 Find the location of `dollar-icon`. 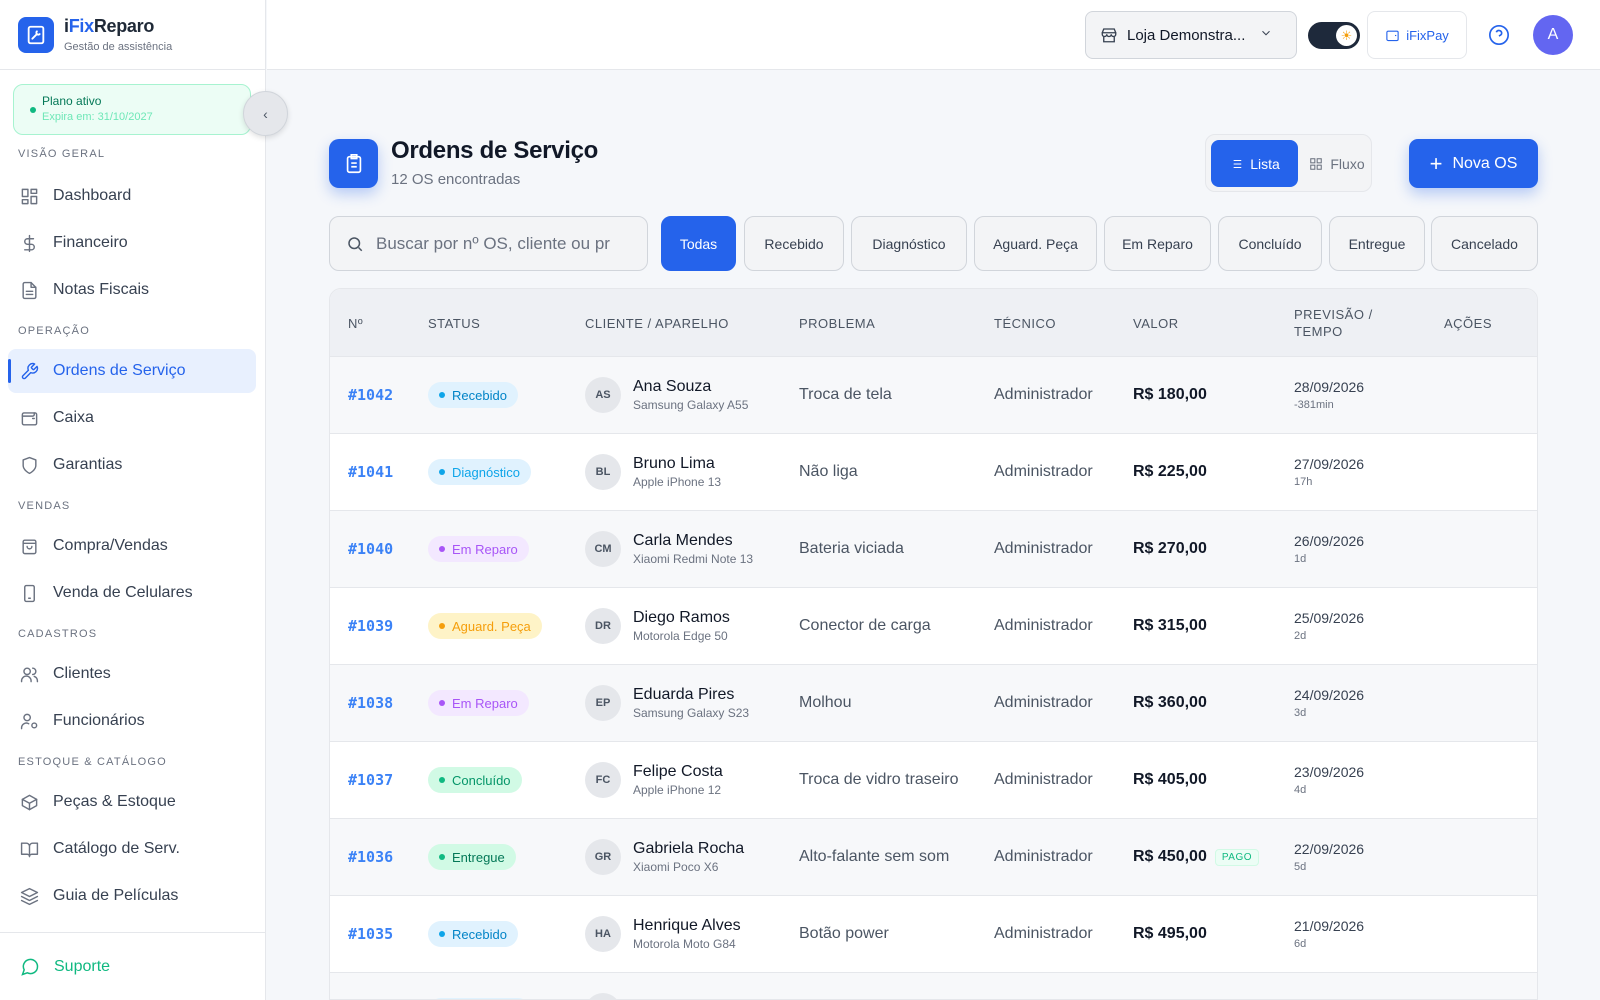

dollar-icon is located at coordinates (29, 243).